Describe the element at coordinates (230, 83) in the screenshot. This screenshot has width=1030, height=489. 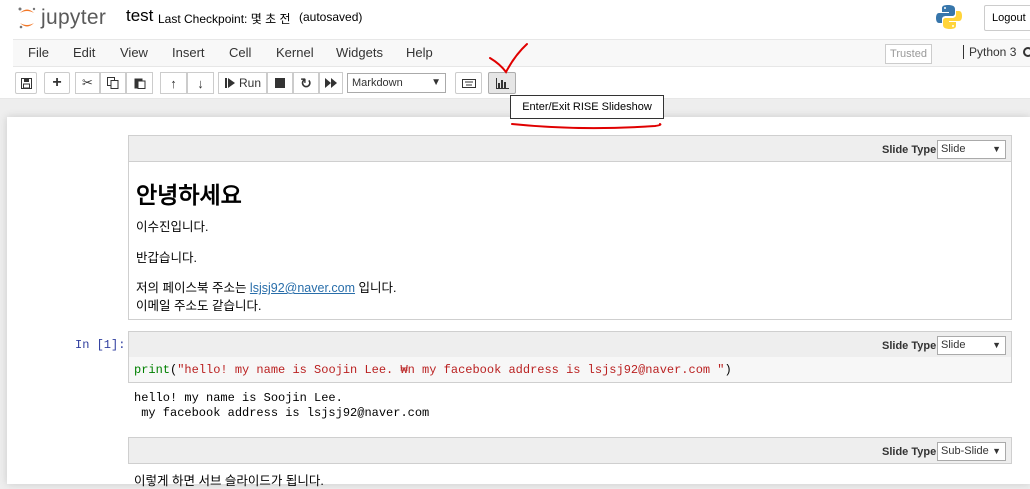
I see `step-forward-icon` at that location.